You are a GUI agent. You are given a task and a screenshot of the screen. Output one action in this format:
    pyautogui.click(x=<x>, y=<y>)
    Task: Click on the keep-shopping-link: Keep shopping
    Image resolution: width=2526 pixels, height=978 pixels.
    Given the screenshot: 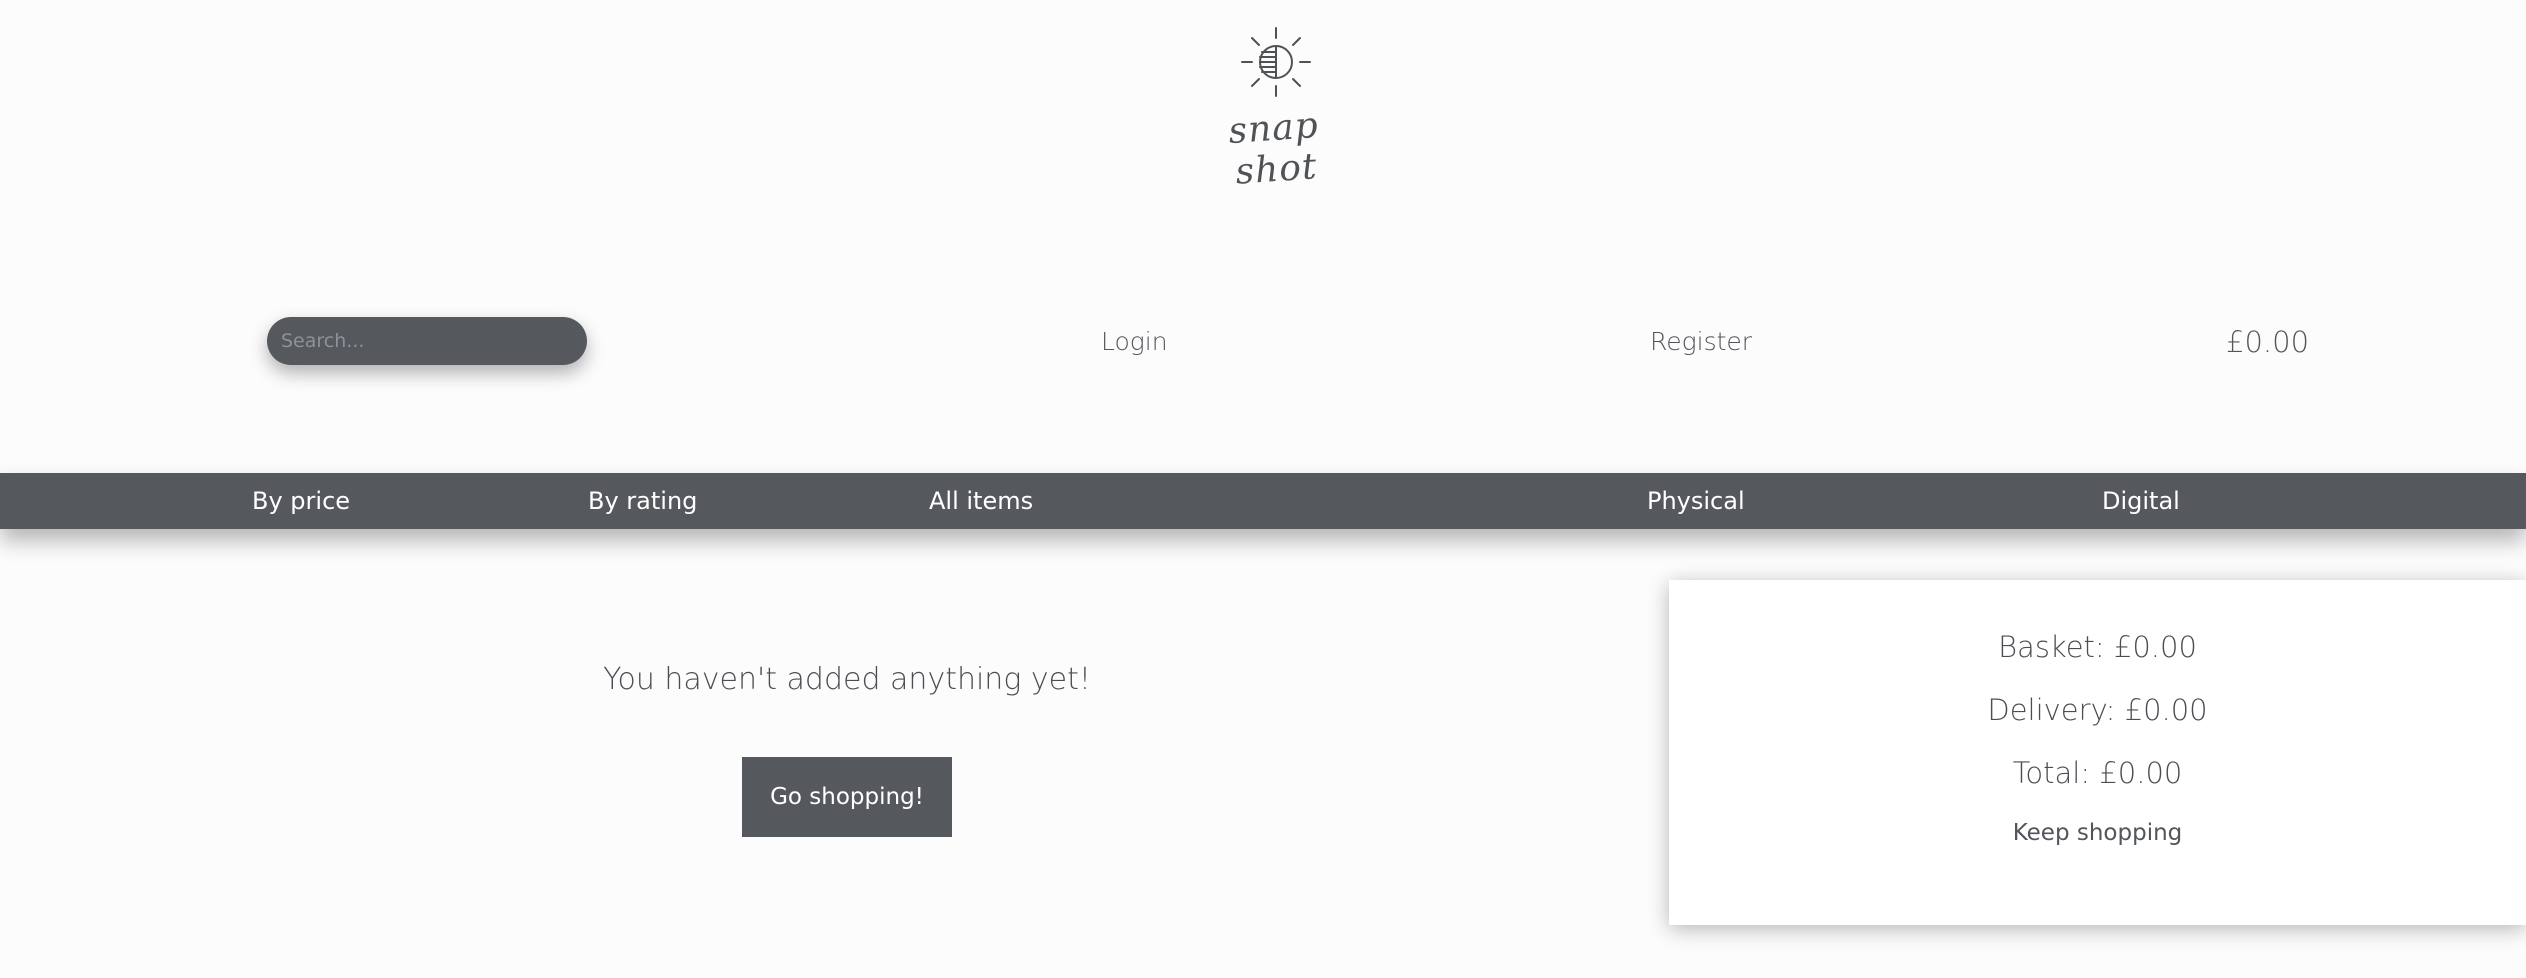 What is the action you would take?
    pyautogui.click(x=2097, y=833)
    